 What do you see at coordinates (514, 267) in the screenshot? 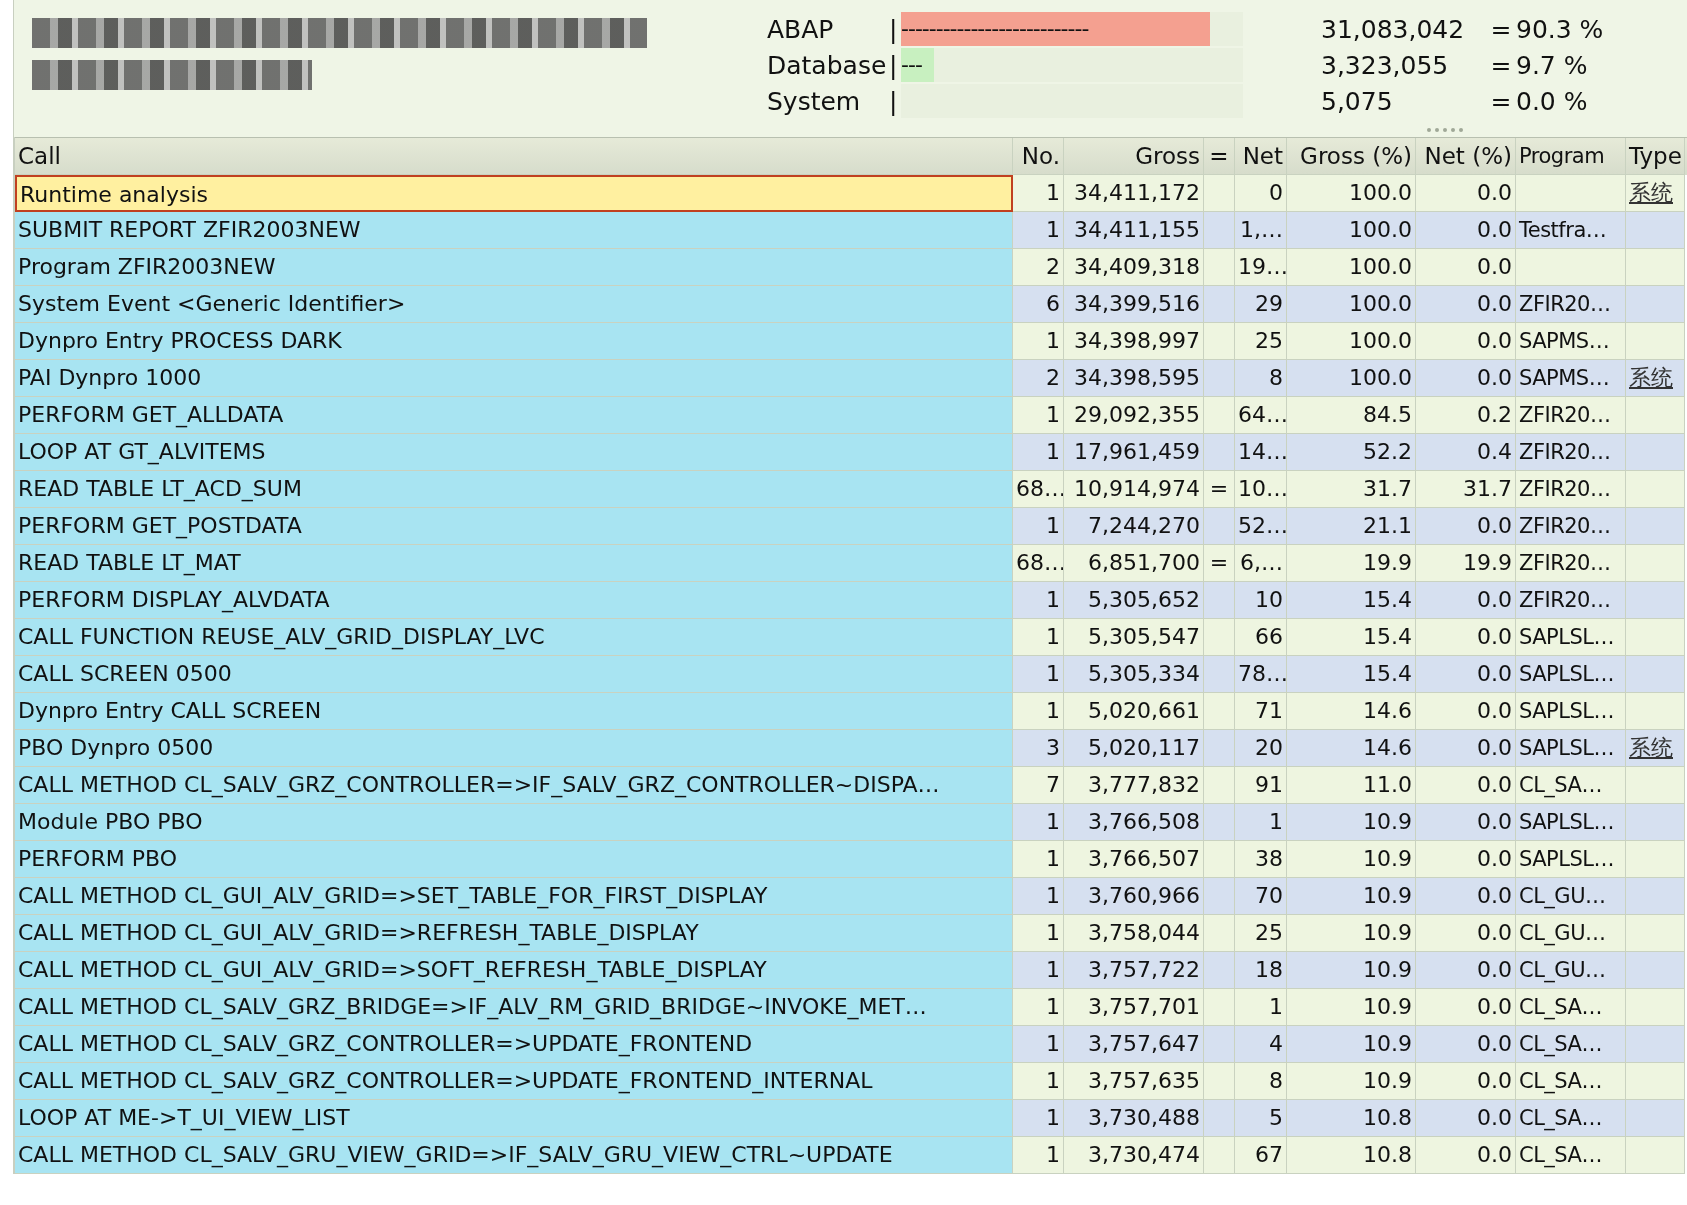
I see `call-cell: Program ZFIR2003NEW` at bounding box center [514, 267].